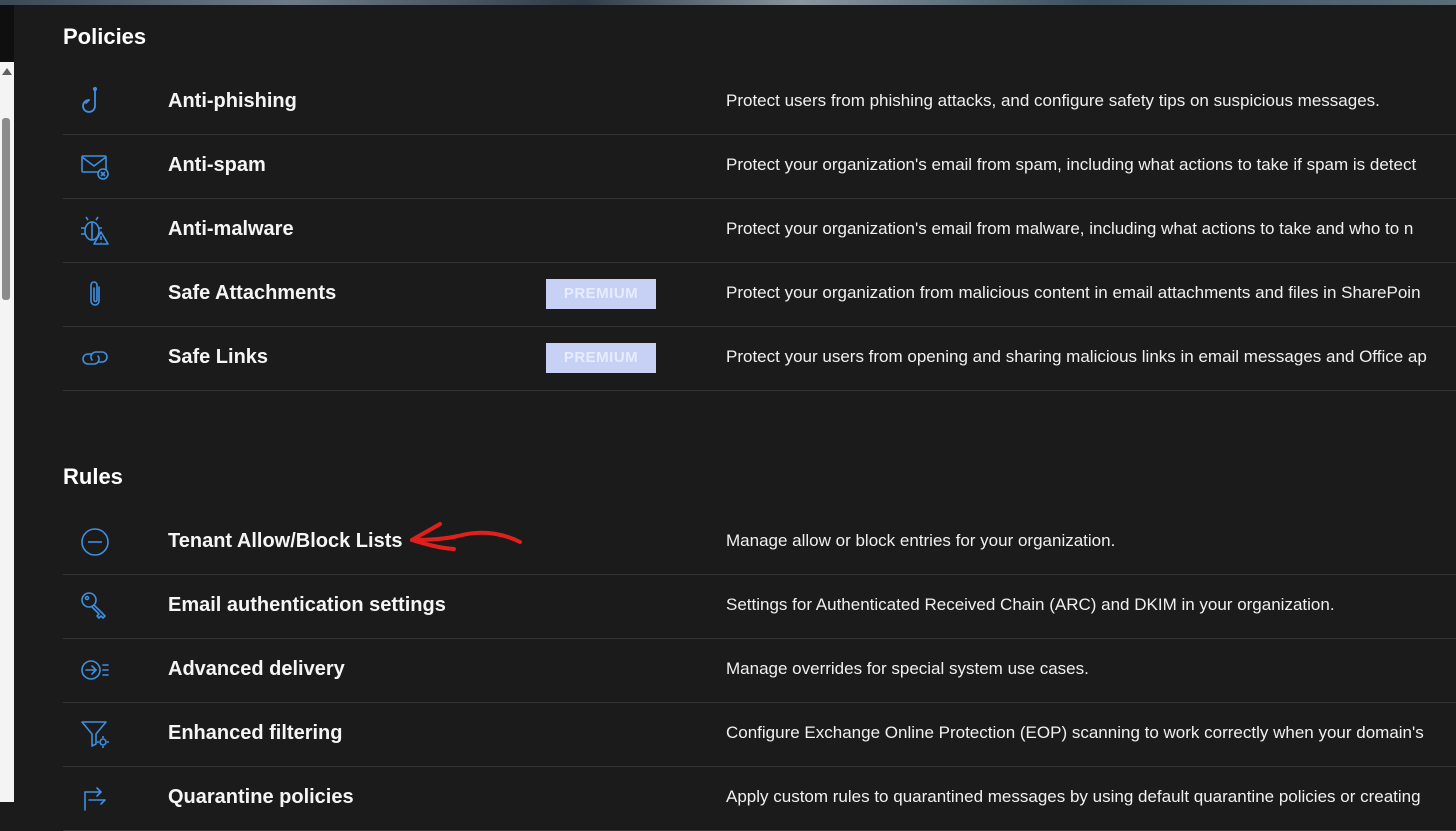  I want to click on mail-blocked-icon, so click(95, 166).